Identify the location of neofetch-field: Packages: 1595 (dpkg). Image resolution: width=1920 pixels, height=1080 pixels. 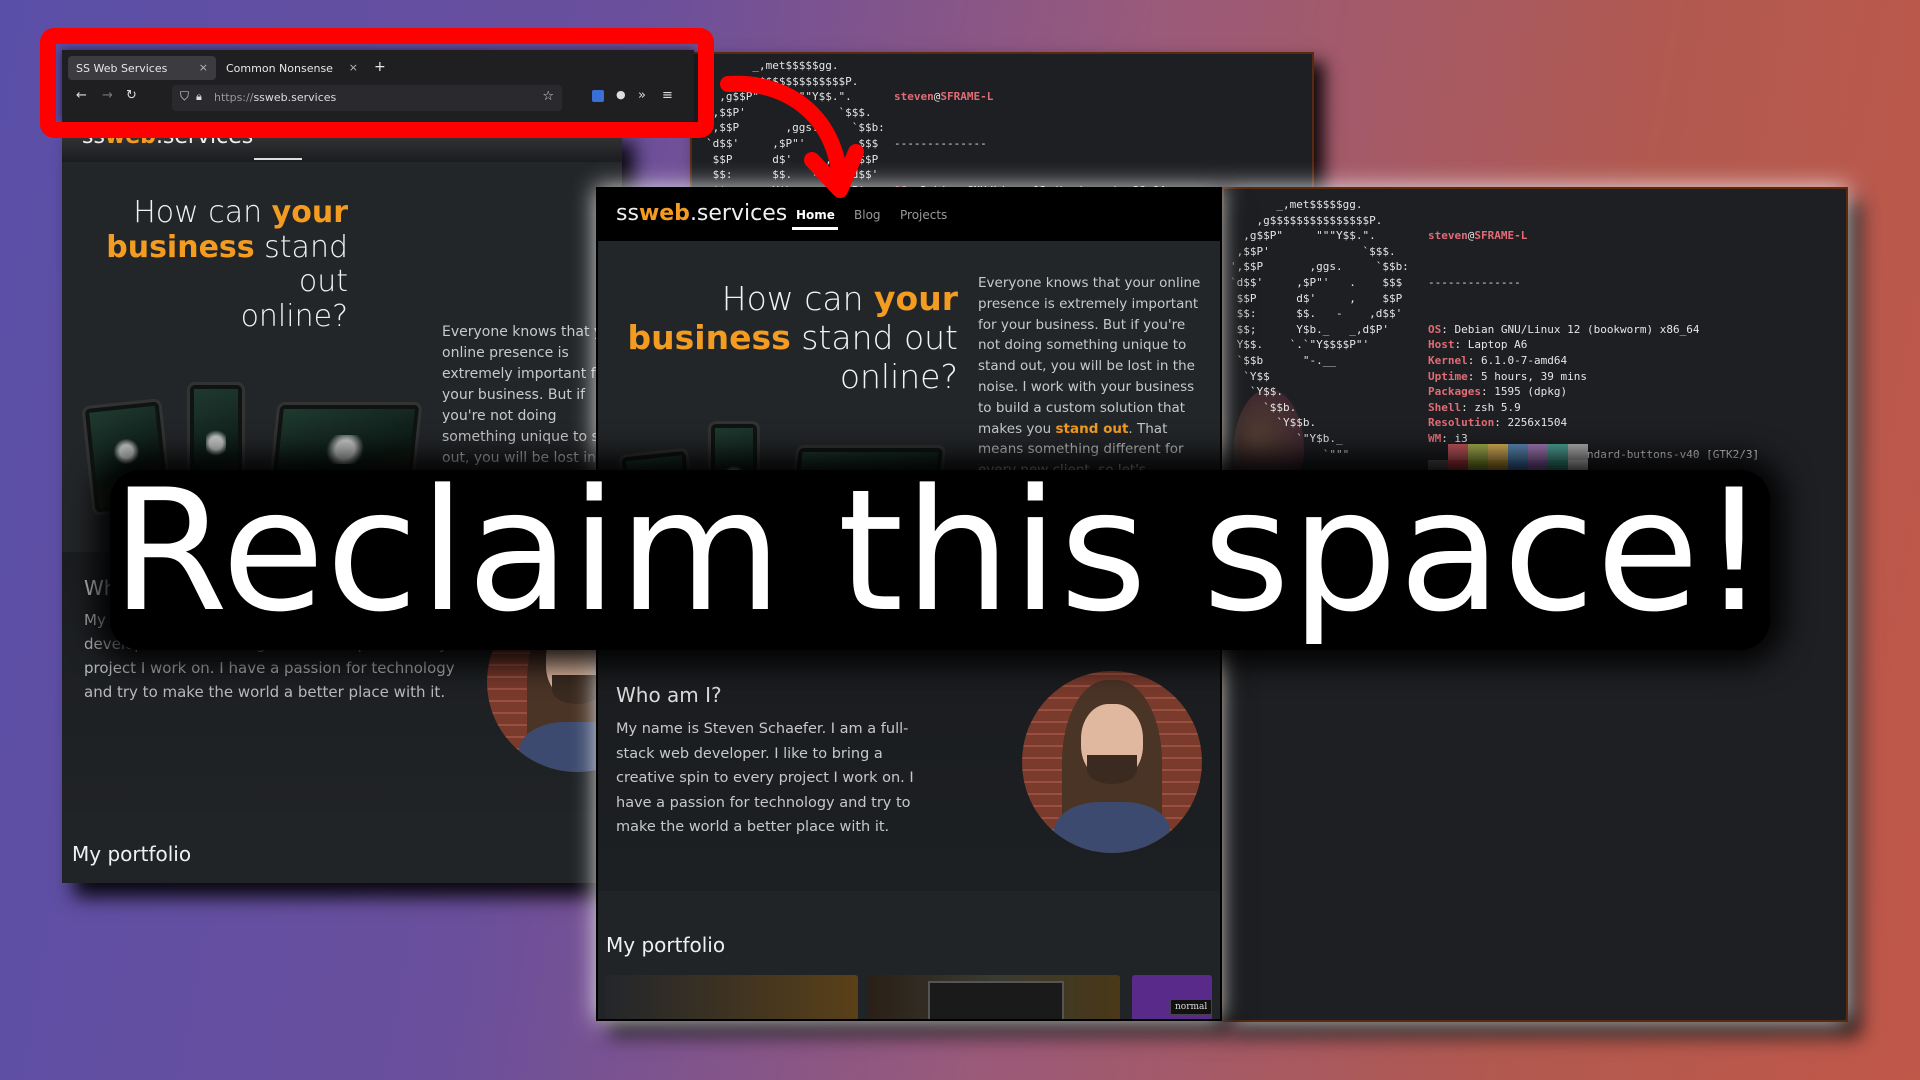
(1593, 392).